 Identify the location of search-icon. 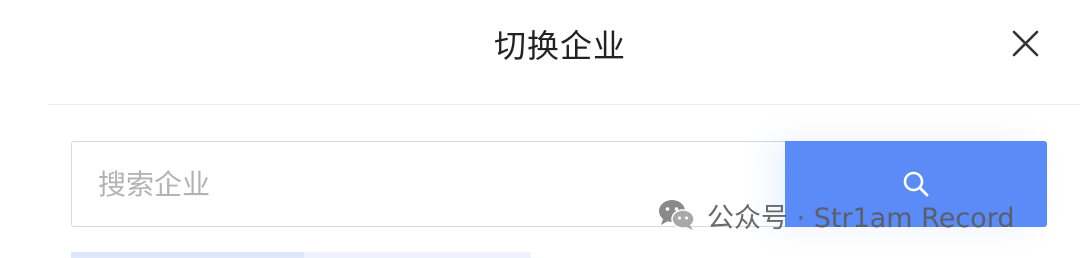
(916, 184).